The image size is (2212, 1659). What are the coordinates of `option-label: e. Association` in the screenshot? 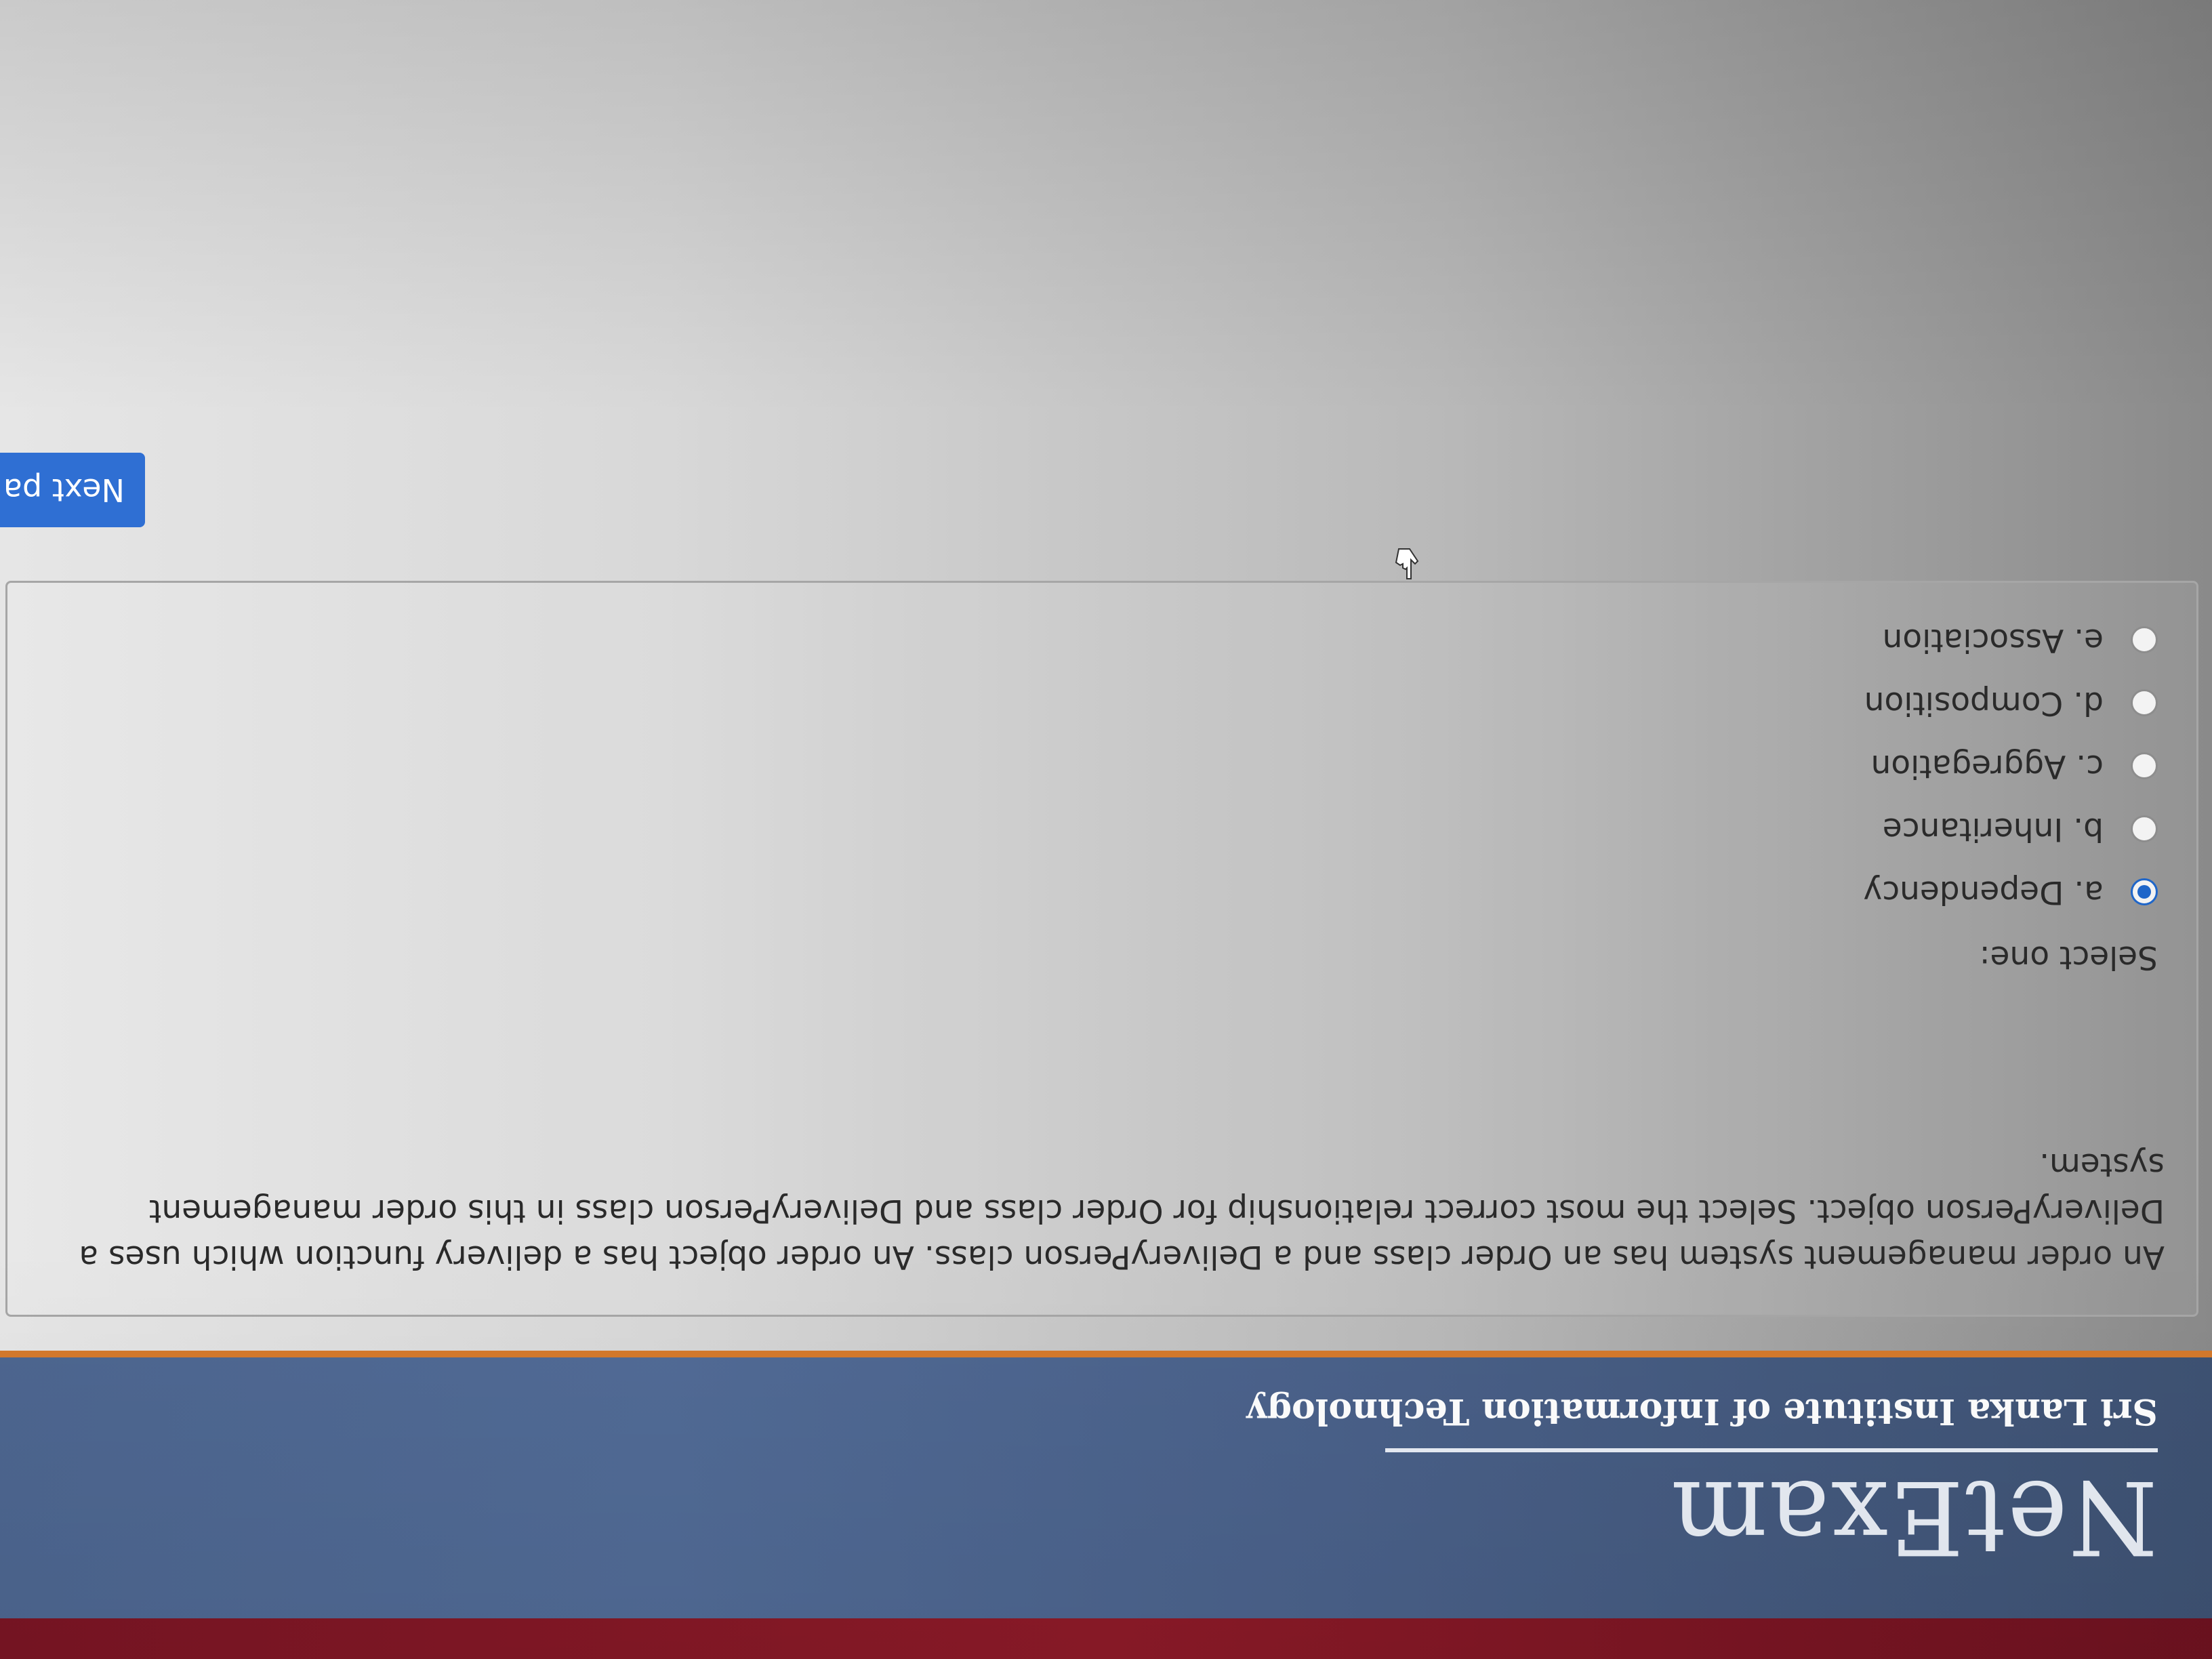 It's located at (1993, 640).